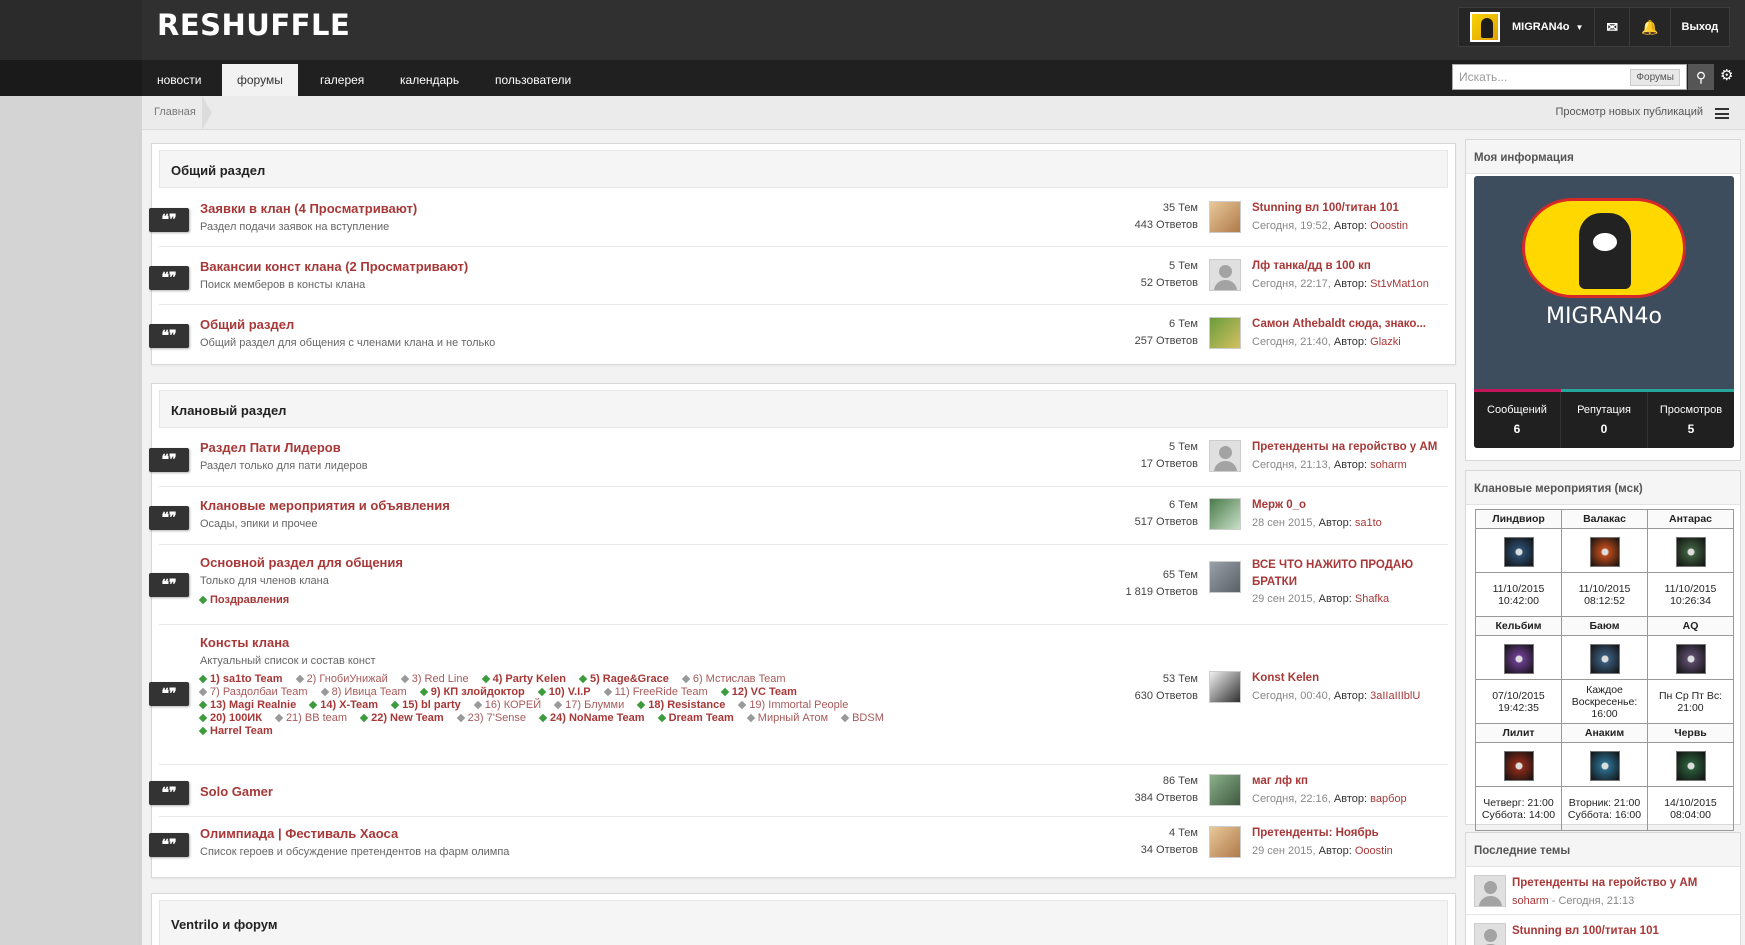 The height and width of the screenshot is (945, 1745). I want to click on last-post-title: Лф танка/дд в 100 кп, so click(1311, 266).